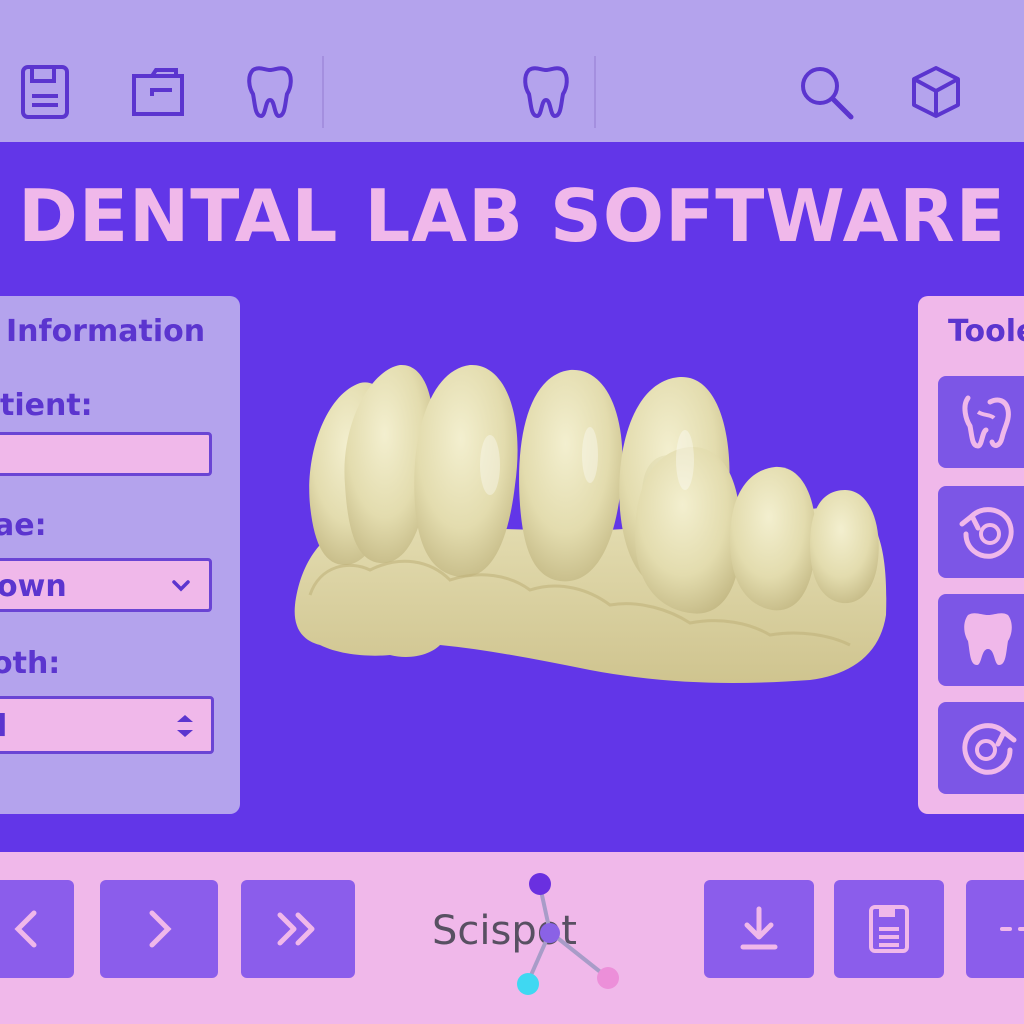 The image size is (1024, 1024). Describe the element at coordinates (568, 934) in the screenshot. I see `scispot-logo-icon` at that location.